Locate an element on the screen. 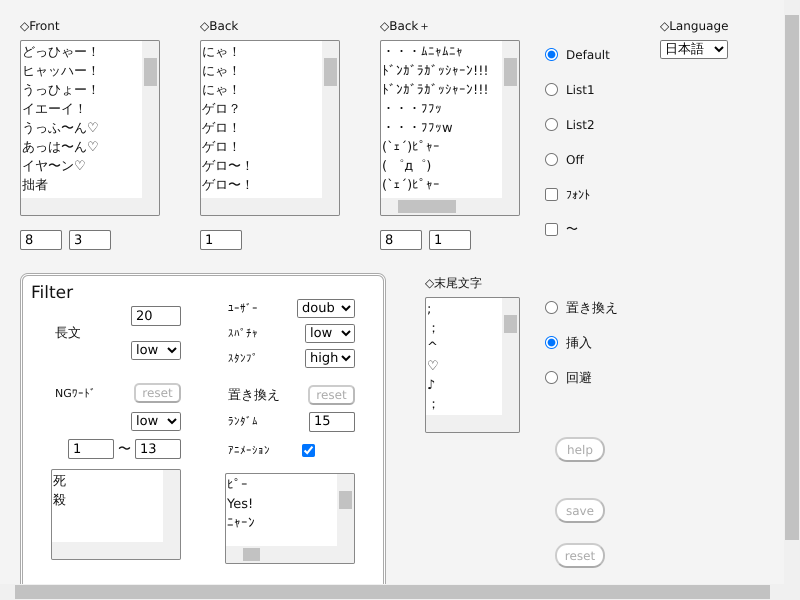  list-item: ﾆｬｰﾝ is located at coordinates (241, 523).